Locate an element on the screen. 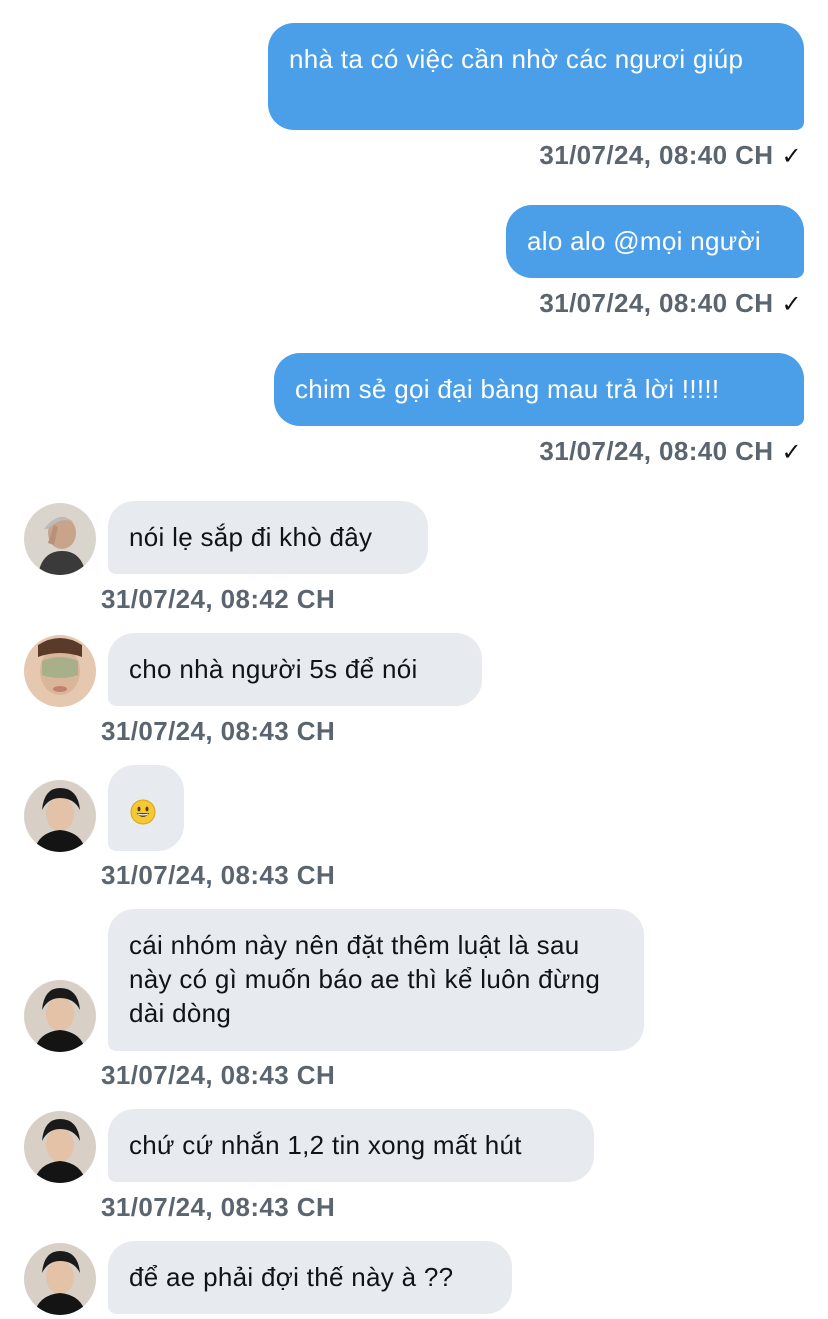  incoming-message: chứ cứ nhắn 1,2 tin xong mất hút is located at coordinates (351, 1145).